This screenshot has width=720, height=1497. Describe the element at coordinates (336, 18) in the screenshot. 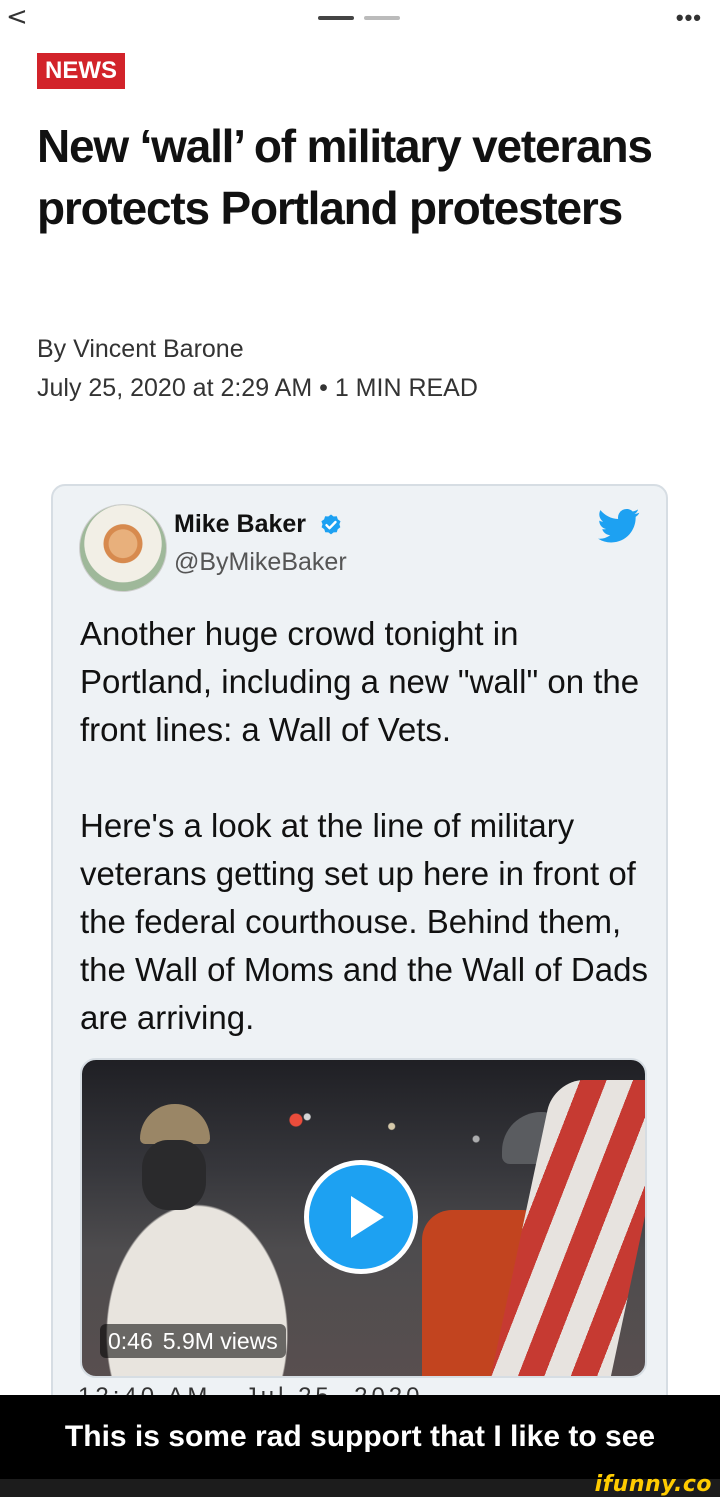

I see `page-indicator-active` at that location.